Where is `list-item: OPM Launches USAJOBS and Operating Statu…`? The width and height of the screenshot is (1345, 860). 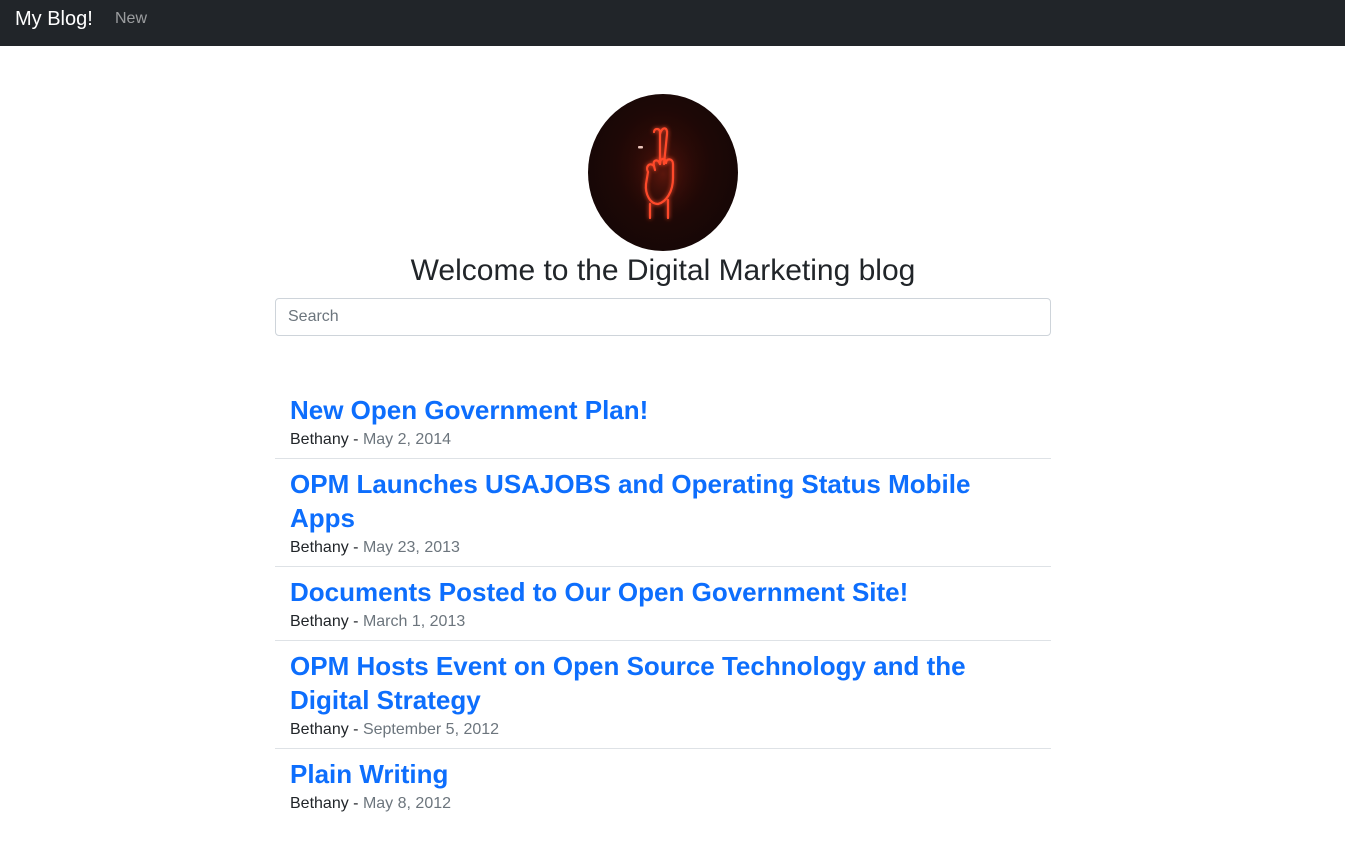
list-item: OPM Launches USAJOBS and Operating Statu… is located at coordinates (663, 513).